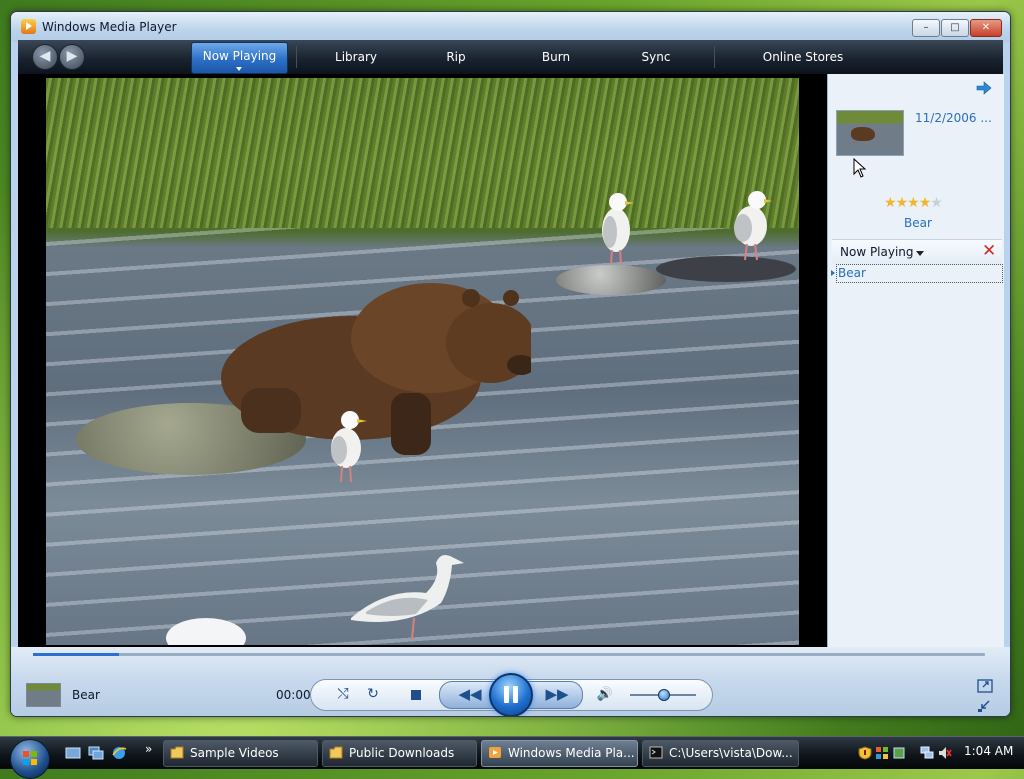  What do you see at coordinates (343, 694) in the screenshot?
I see `shuffle-icon: ⤭` at bounding box center [343, 694].